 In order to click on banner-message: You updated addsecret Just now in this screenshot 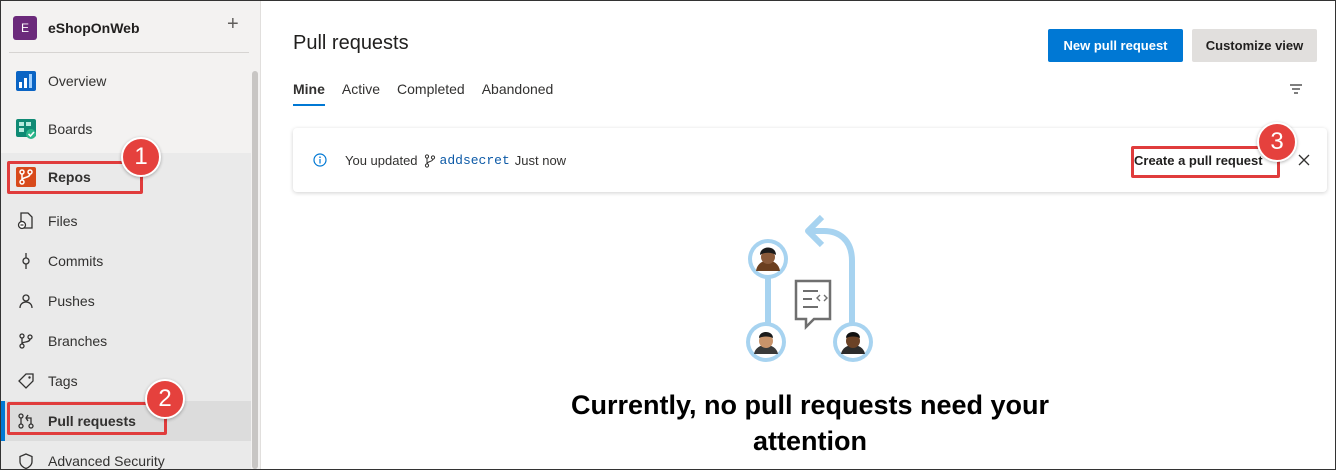, I will do `click(455, 160)`.